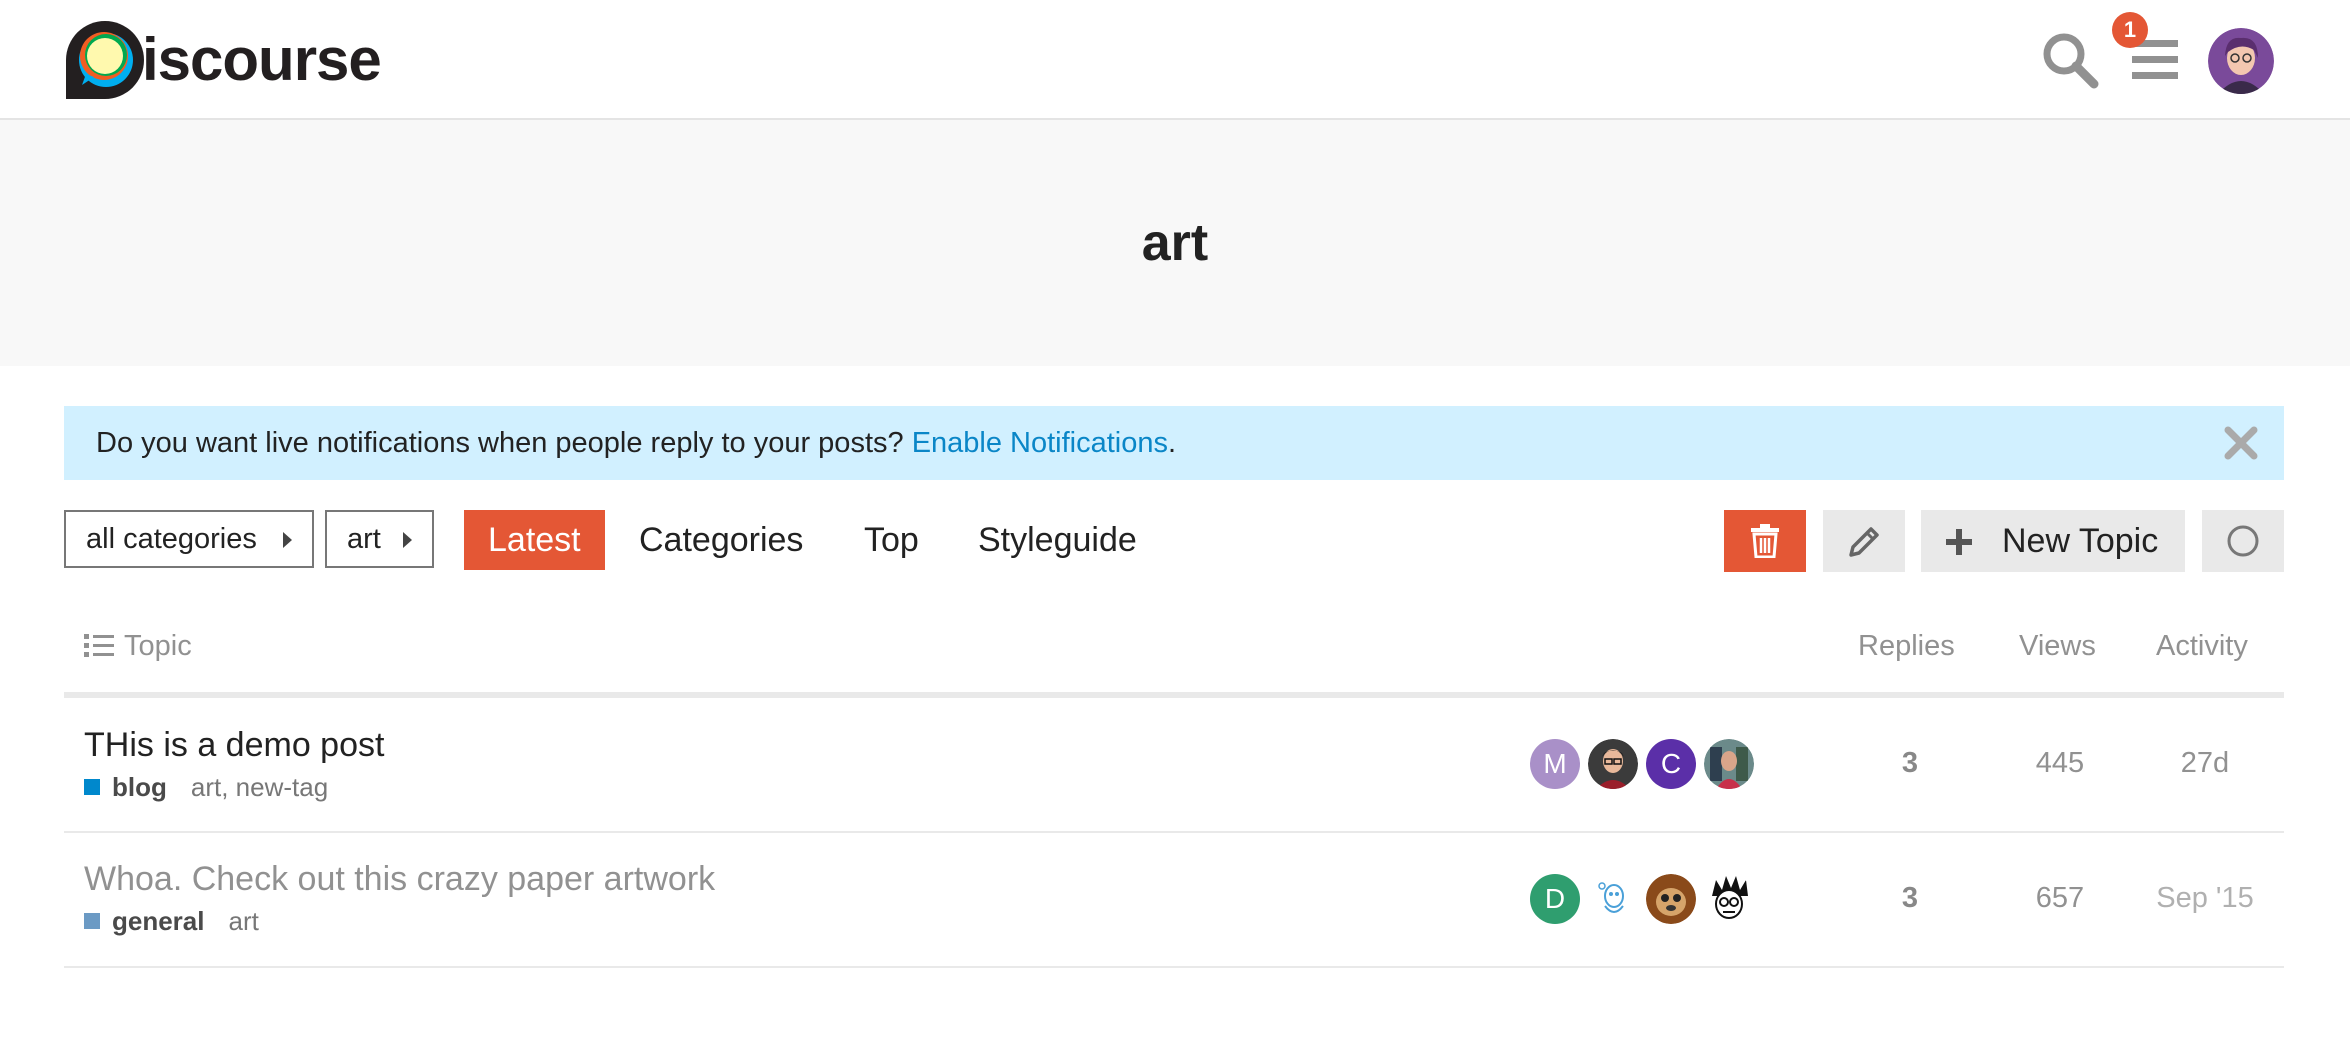  I want to click on new-topic-label: New Topic, so click(2080, 541).